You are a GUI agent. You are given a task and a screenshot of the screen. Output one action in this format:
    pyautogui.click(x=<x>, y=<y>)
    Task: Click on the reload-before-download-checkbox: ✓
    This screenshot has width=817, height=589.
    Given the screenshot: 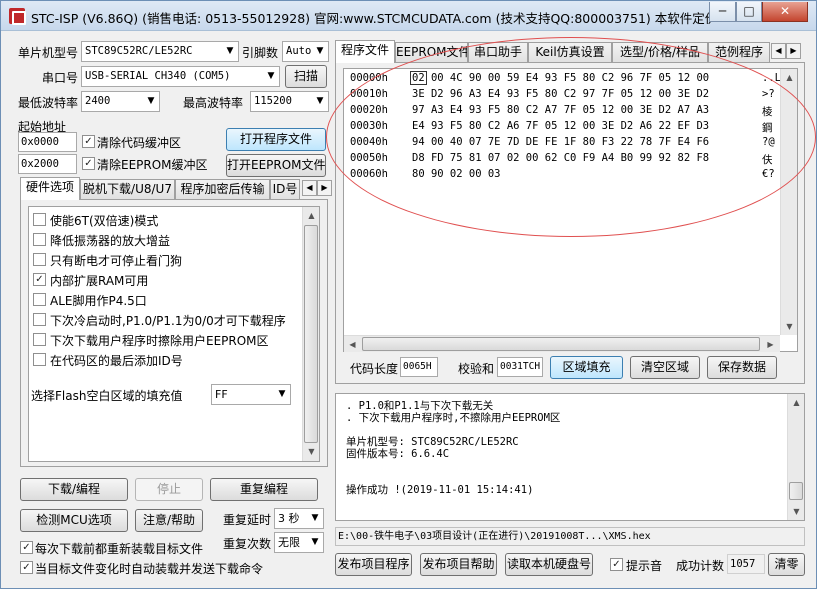 What is the action you would take?
    pyautogui.click(x=26, y=547)
    